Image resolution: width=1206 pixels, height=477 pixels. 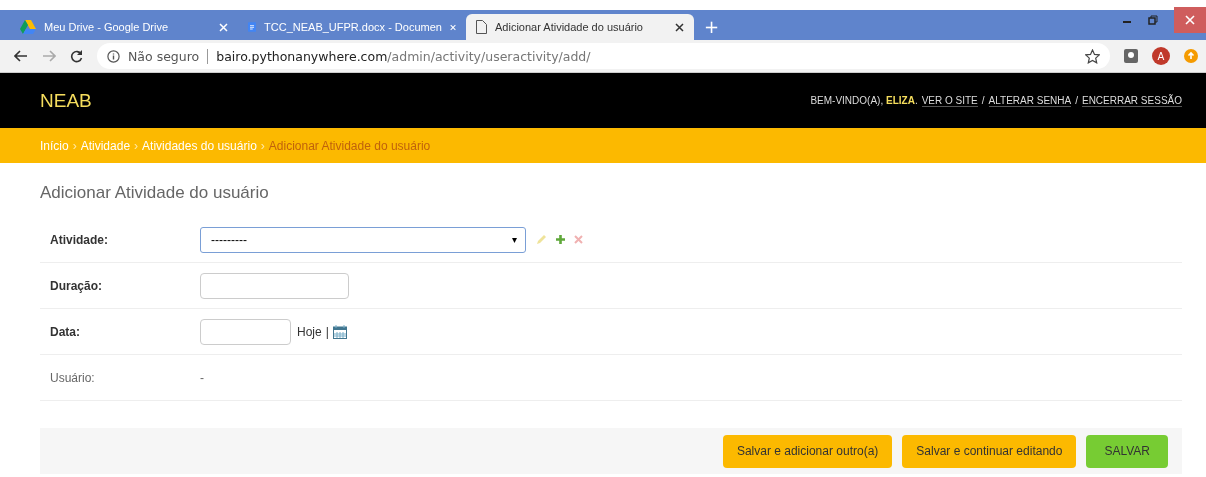 I want to click on add-icon, so click(x=560, y=239).